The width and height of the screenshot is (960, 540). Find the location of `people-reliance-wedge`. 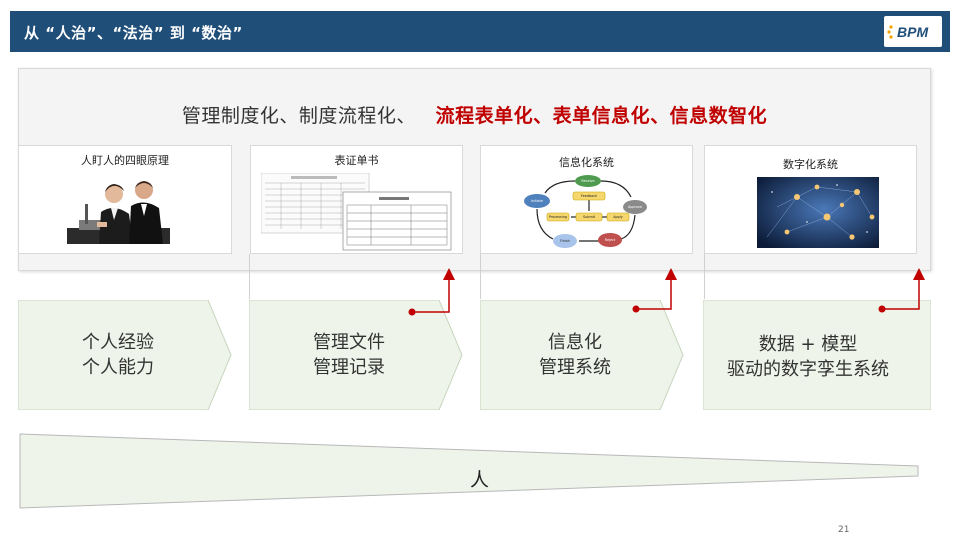

people-reliance-wedge is located at coordinates (469, 471).